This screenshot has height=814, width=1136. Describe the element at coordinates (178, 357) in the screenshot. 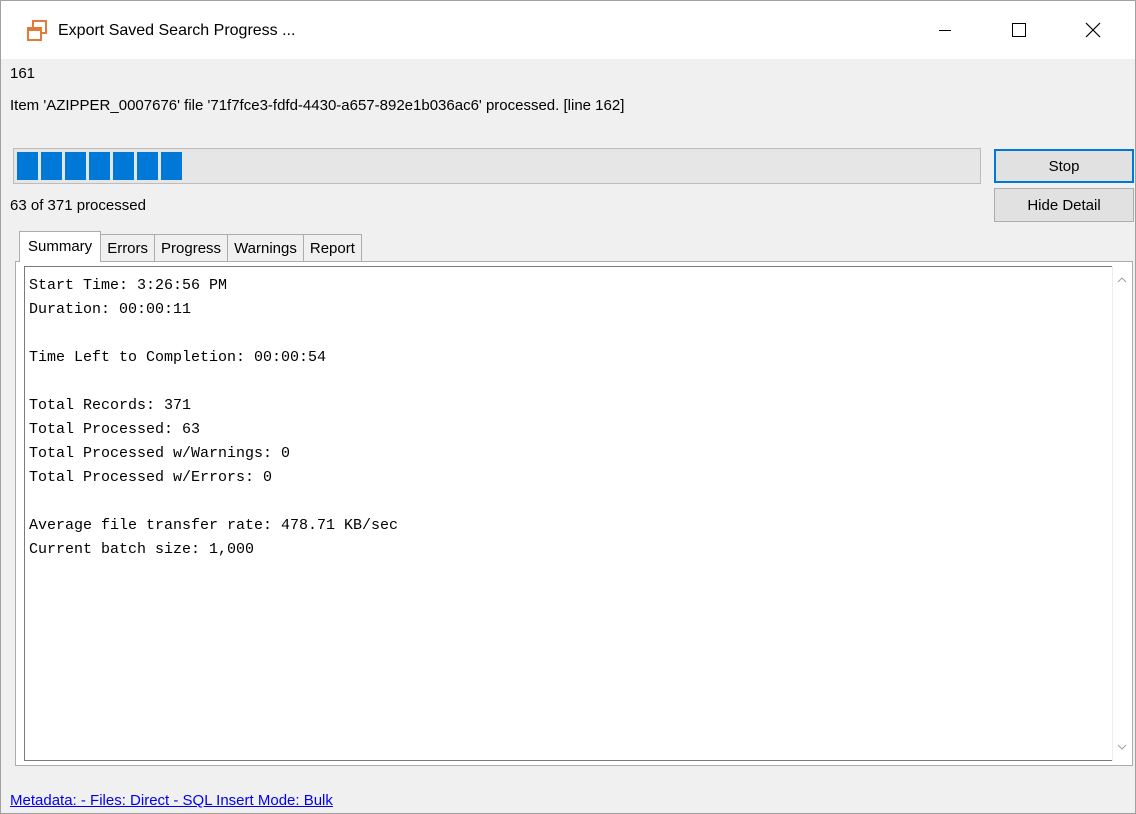

I see `summary-line: Time Left to Completion: 00:00:54` at that location.